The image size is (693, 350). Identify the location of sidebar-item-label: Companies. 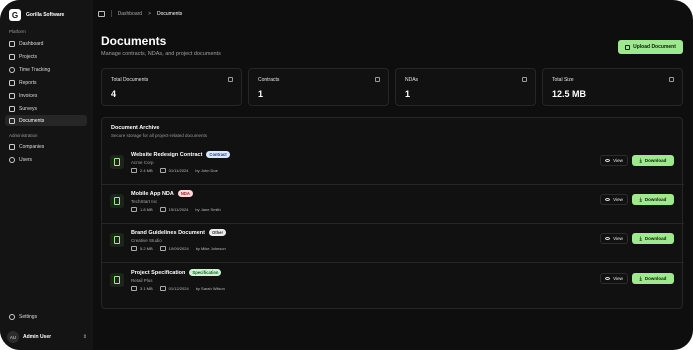
(32, 146).